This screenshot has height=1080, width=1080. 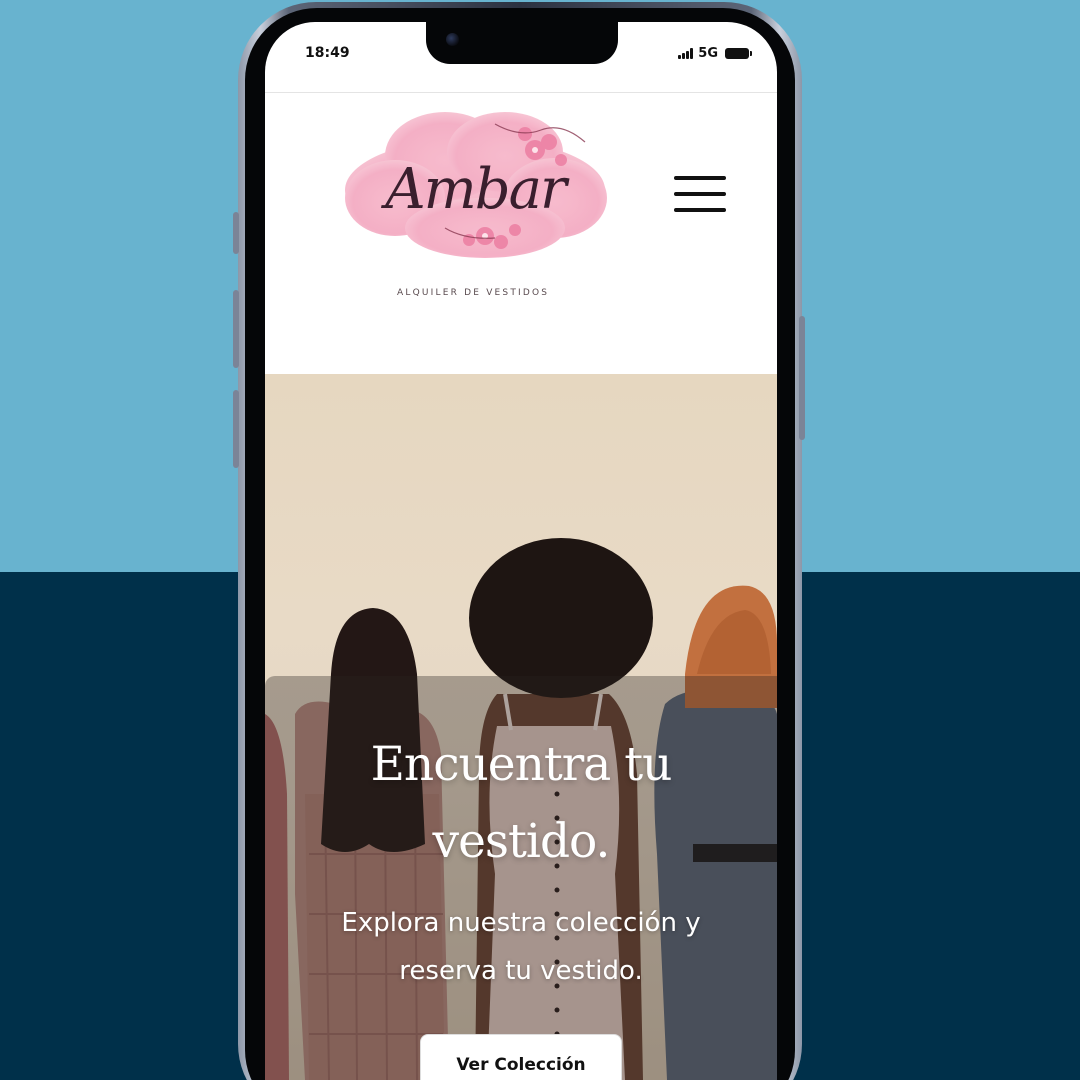 What do you see at coordinates (700, 194) in the screenshot?
I see `hamburger-menu-icon` at bounding box center [700, 194].